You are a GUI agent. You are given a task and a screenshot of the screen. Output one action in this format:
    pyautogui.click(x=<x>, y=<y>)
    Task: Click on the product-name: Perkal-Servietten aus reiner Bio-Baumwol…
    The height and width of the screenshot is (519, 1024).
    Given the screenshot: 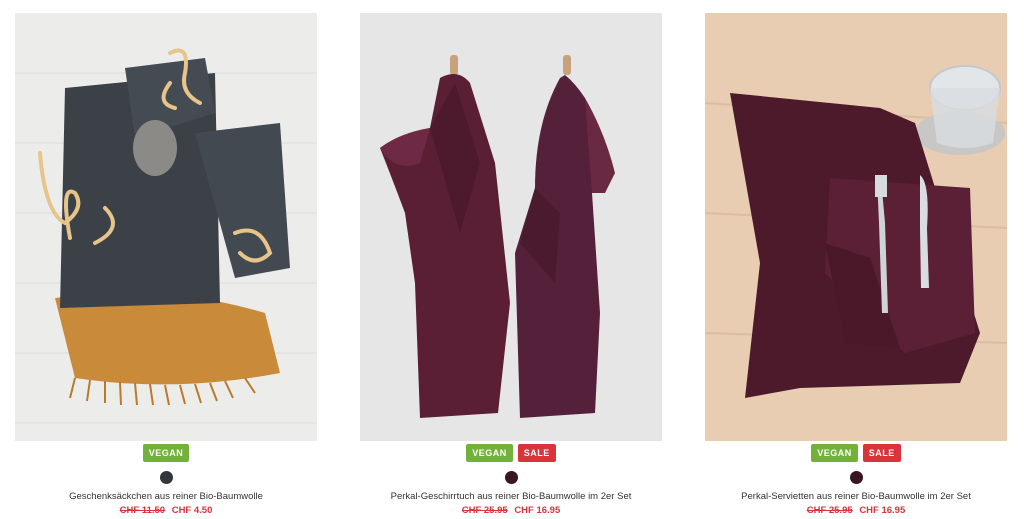 What is the action you would take?
    pyautogui.click(x=856, y=497)
    